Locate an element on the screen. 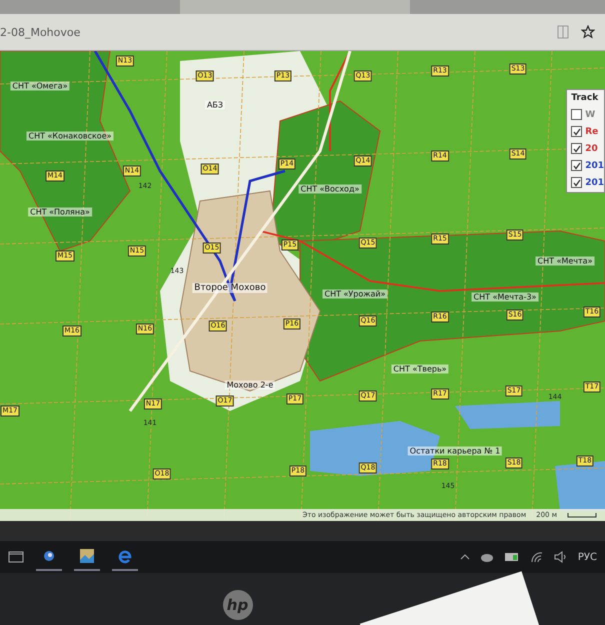  chevron-up-icon is located at coordinates (465, 557).